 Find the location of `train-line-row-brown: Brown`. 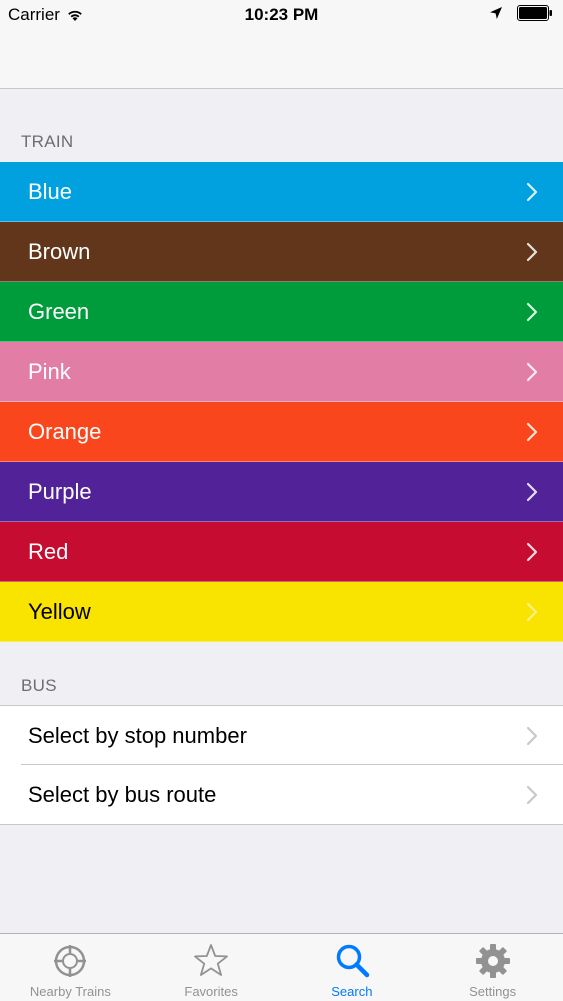

train-line-row-brown: Brown is located at coordinates (281, 252).